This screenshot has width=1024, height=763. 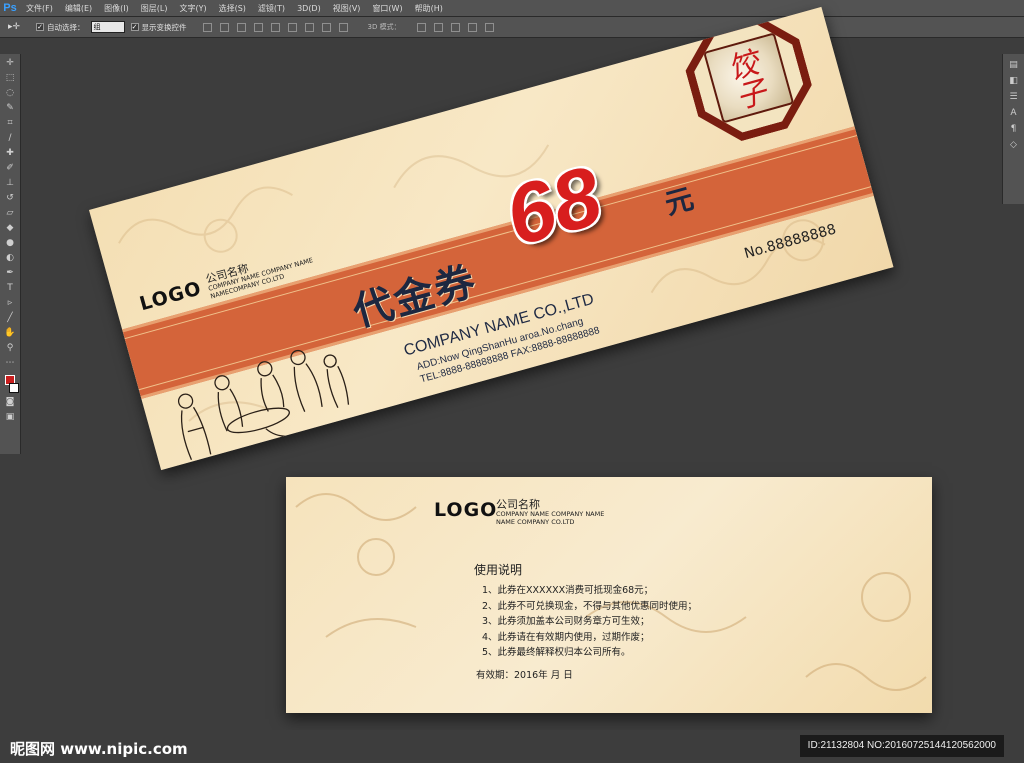 I want to click on show-transform-option: ✓ 显示变换控件, so click(x=158, y=27).